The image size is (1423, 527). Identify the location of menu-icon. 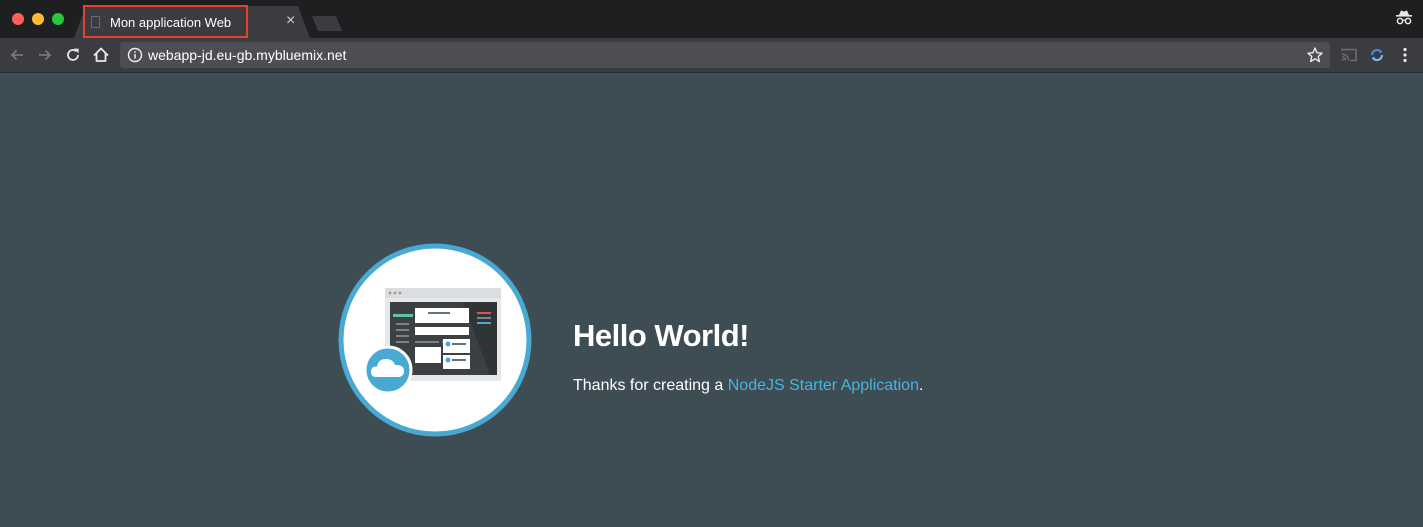
(1405, 55).